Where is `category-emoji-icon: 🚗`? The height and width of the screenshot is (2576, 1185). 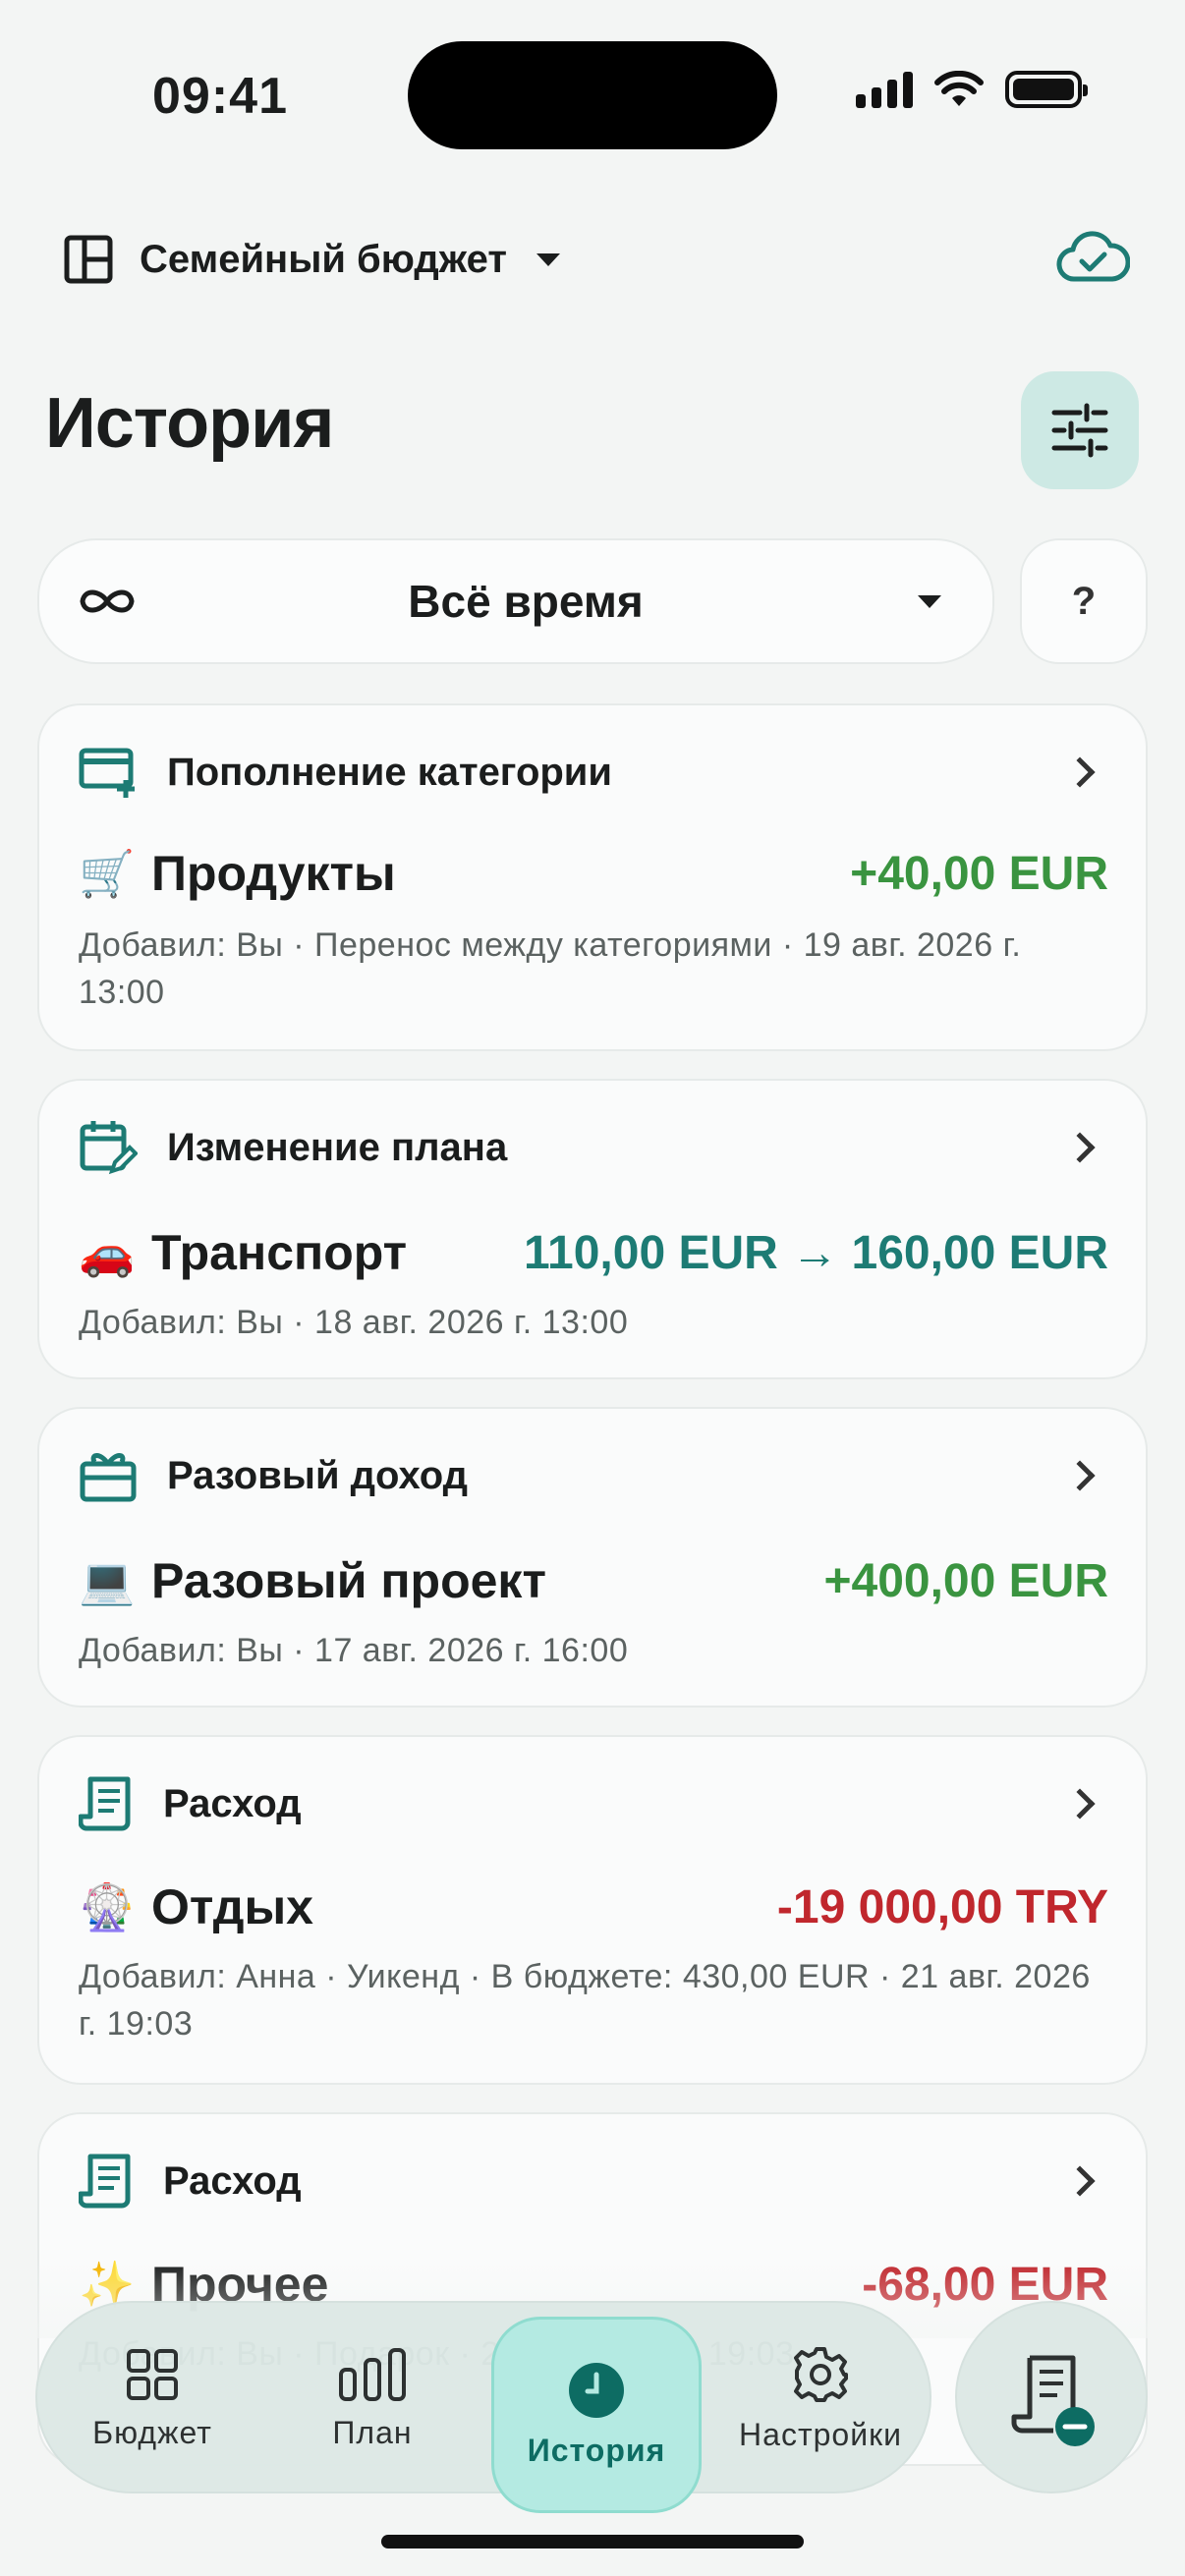 category-emoji-icon: 🚗 is located at coordinates (108, 1252).